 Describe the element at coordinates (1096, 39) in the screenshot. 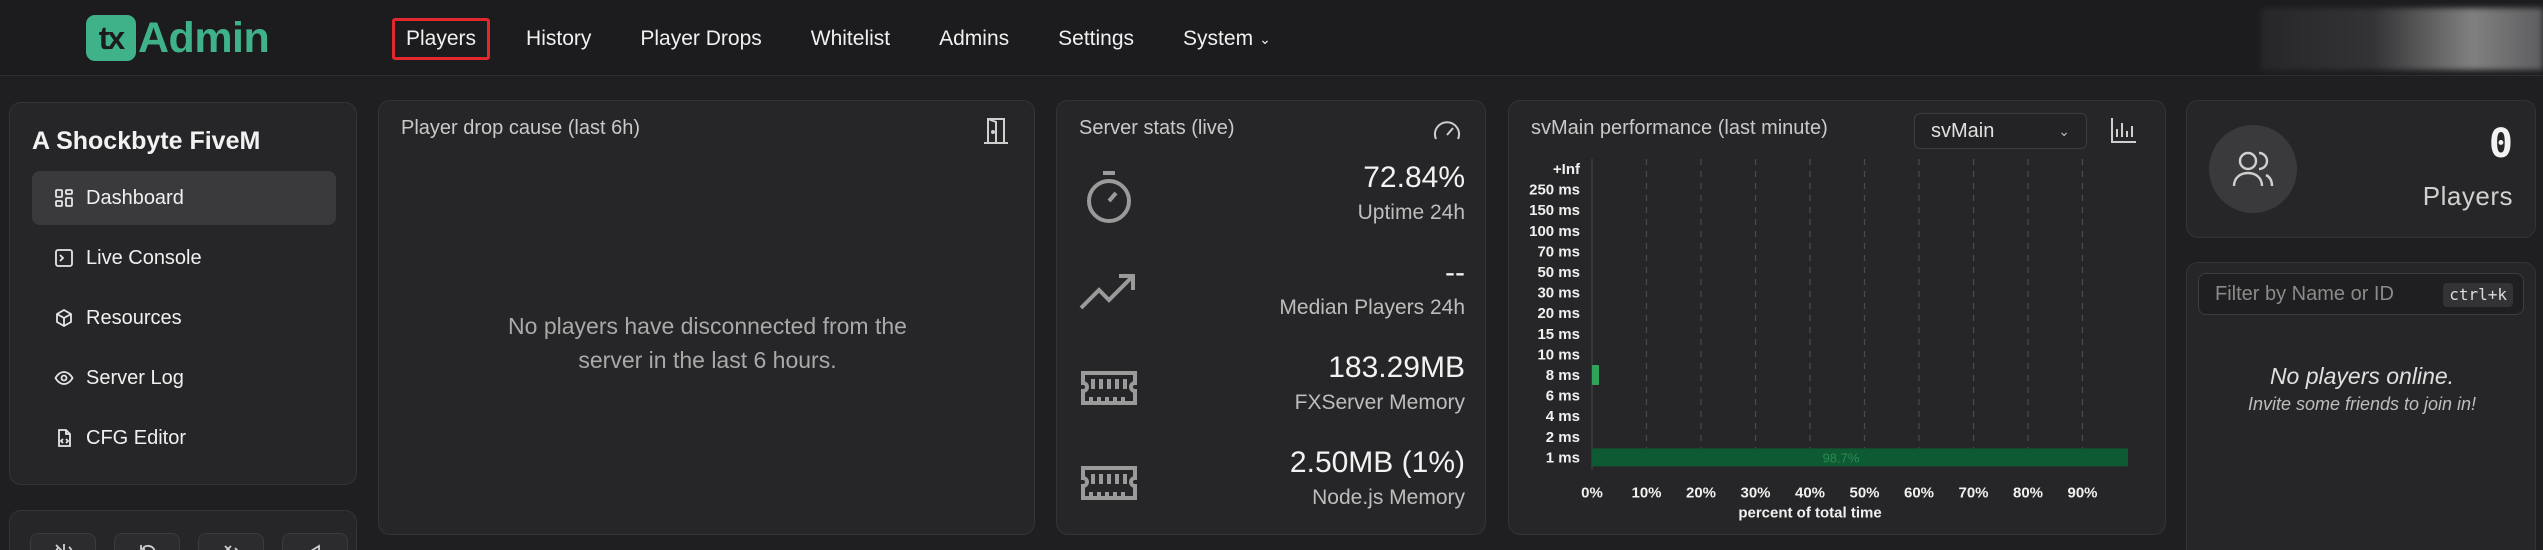

I see `nav-settings: Settings` at that location.